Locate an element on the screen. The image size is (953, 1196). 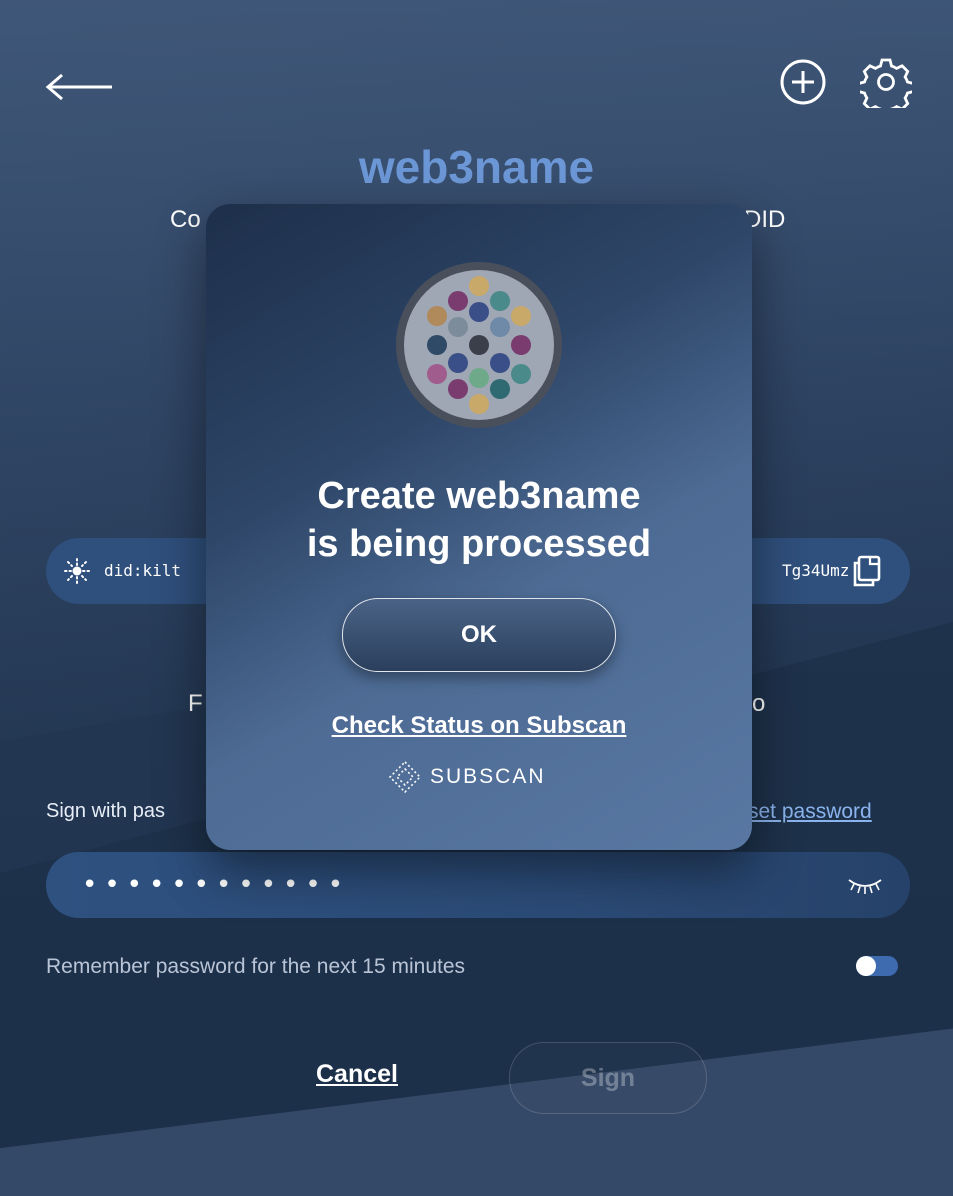
copy-icon is located at coordinates (867, 571).